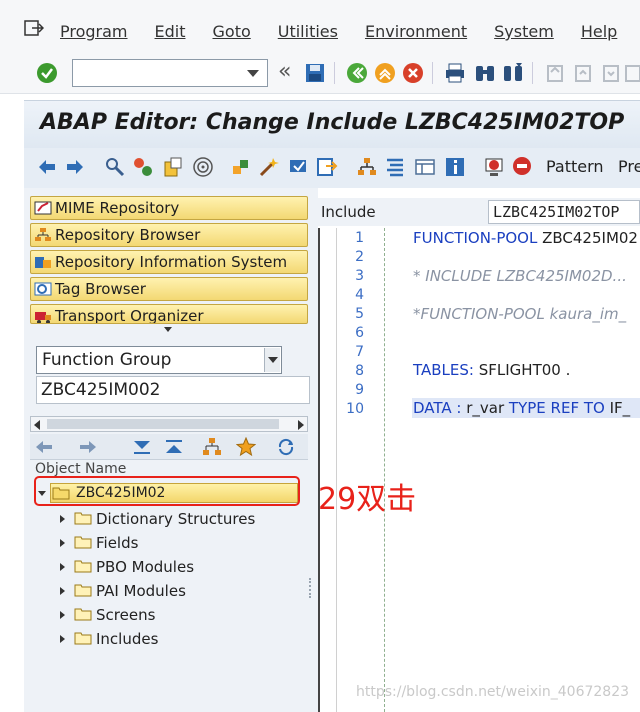 The image size is (640, 712). Describe the element at coordinates (367, 167) in the screenshot. I see `hierarchy-icon` at that location.